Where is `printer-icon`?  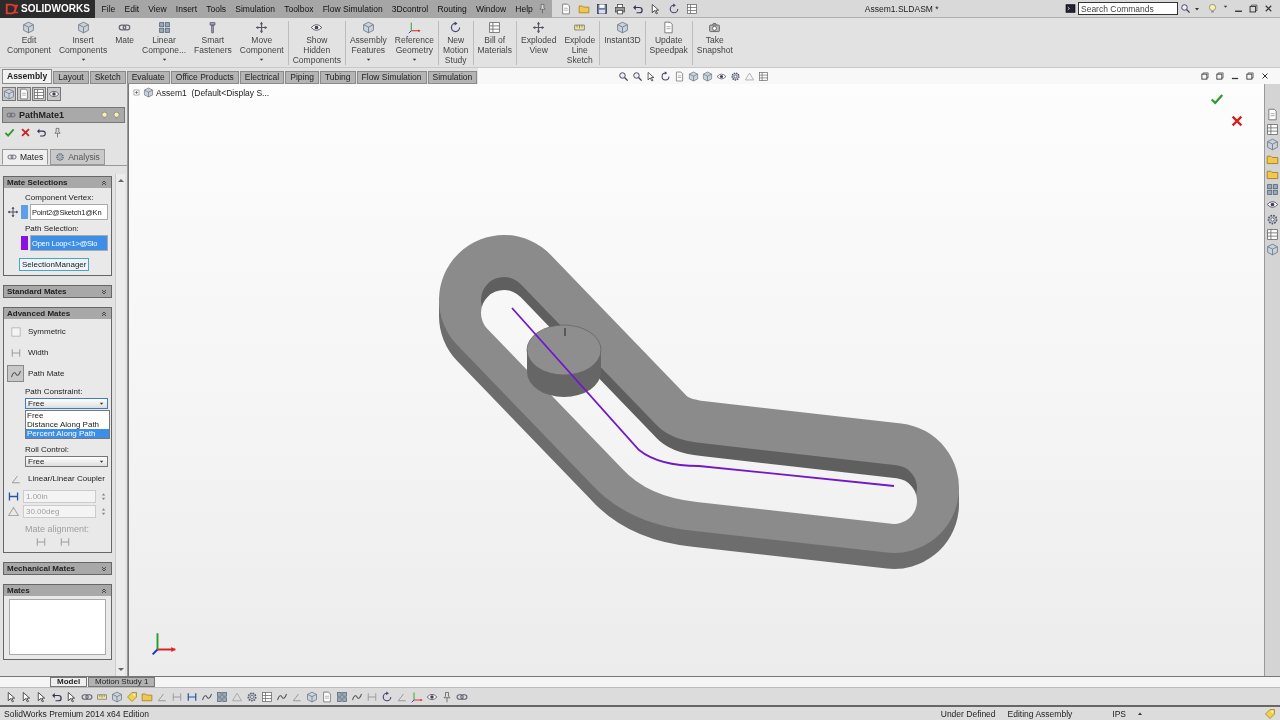 printer-icon is located at coordinates (620, 8).